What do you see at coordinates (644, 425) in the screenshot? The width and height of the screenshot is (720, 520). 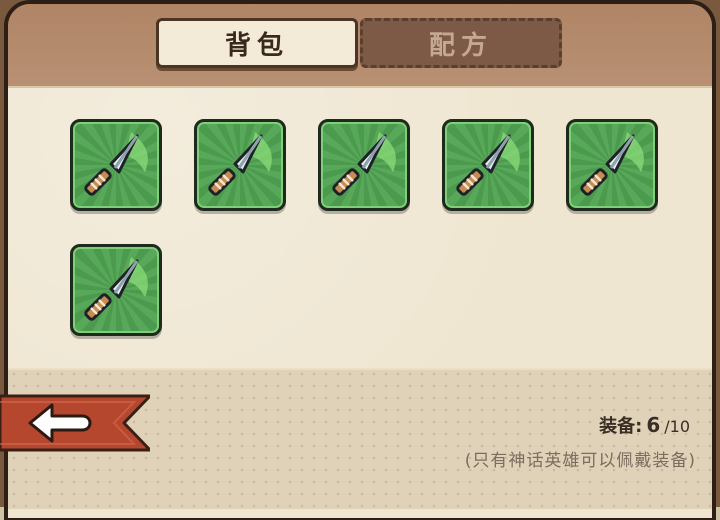 I see `equip-status: 装备: 6/10` at bounding box center [644, 425].